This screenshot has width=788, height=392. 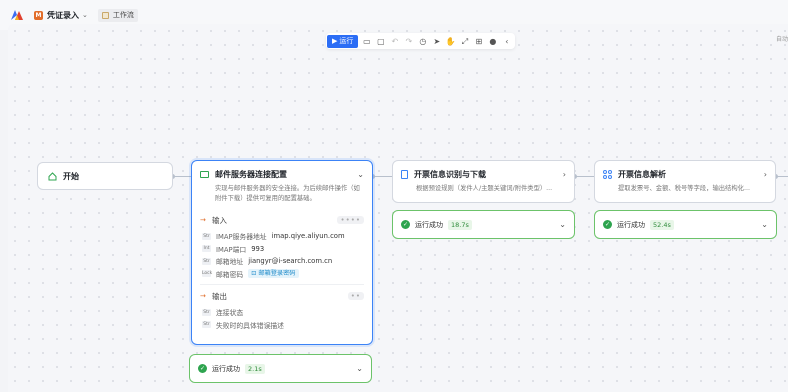 What do you see at coordinates (206, 249) in the screenshot?
I see `type-icon: Int` at bounding box center [206, 249].